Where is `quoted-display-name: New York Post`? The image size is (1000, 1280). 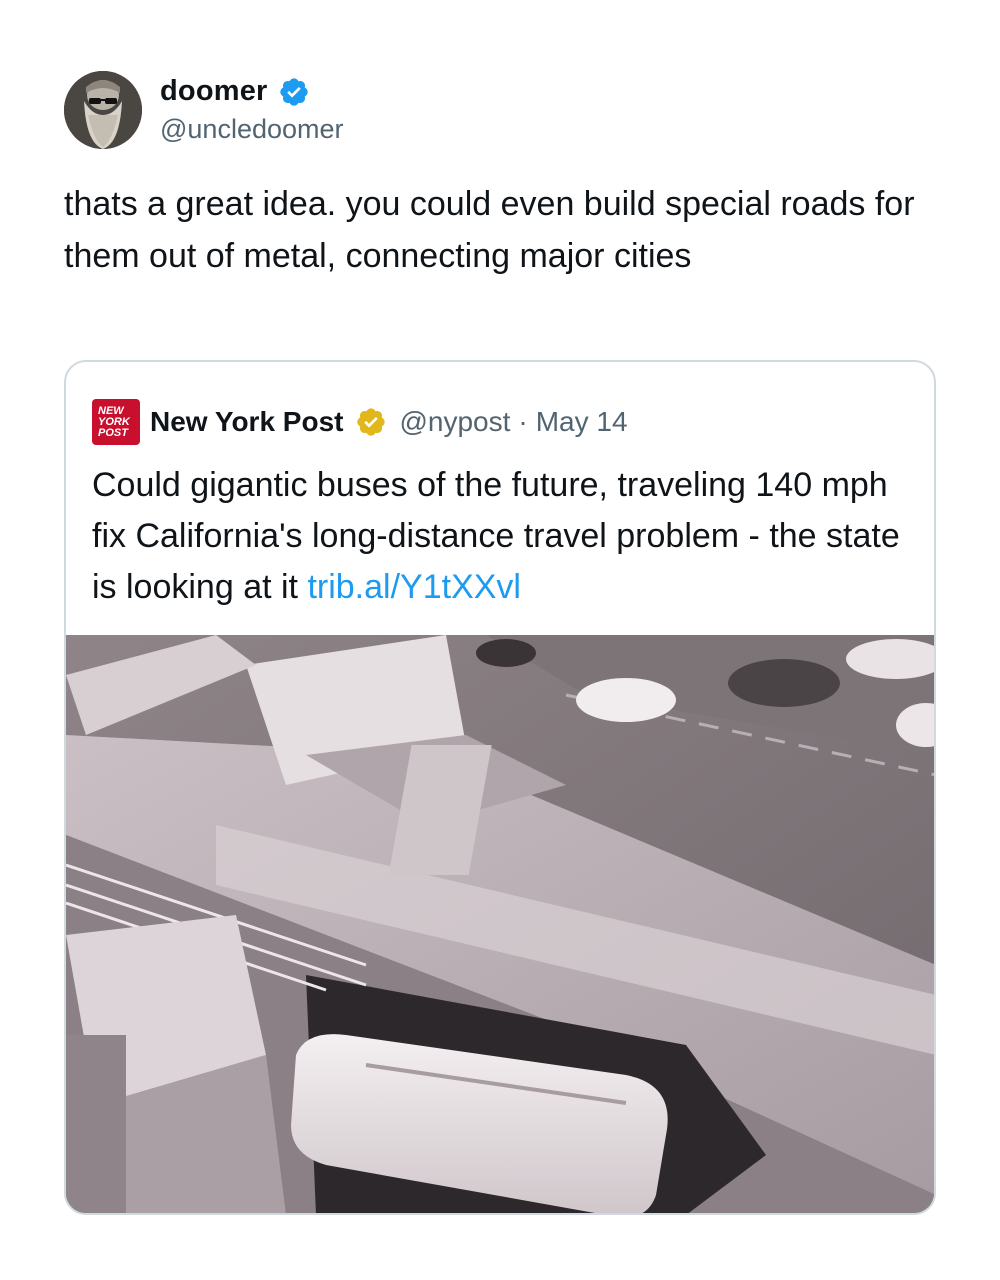 quoted-display-name: New York Post is located at coordinates (246, 422).